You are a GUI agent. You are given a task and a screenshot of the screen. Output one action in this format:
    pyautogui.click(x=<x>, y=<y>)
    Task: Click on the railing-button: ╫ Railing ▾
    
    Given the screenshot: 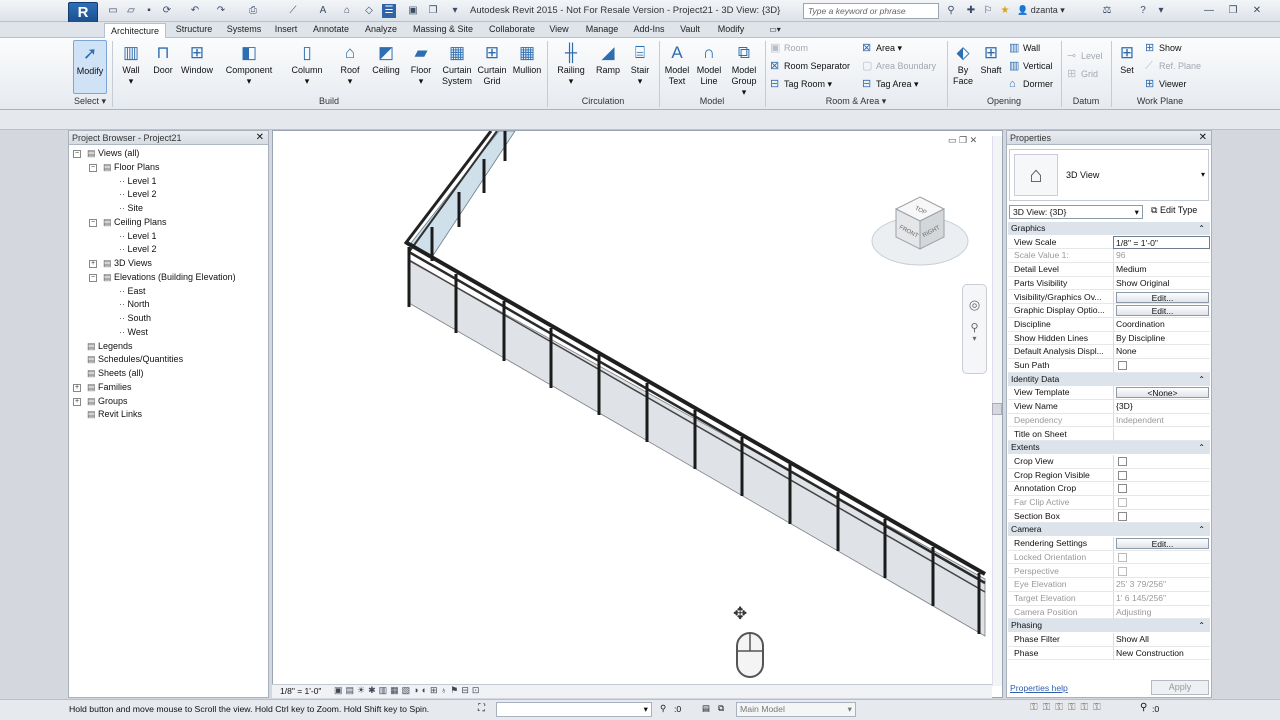 What is the action you would take?
    pyautogui.click(x=571, y=67)
    